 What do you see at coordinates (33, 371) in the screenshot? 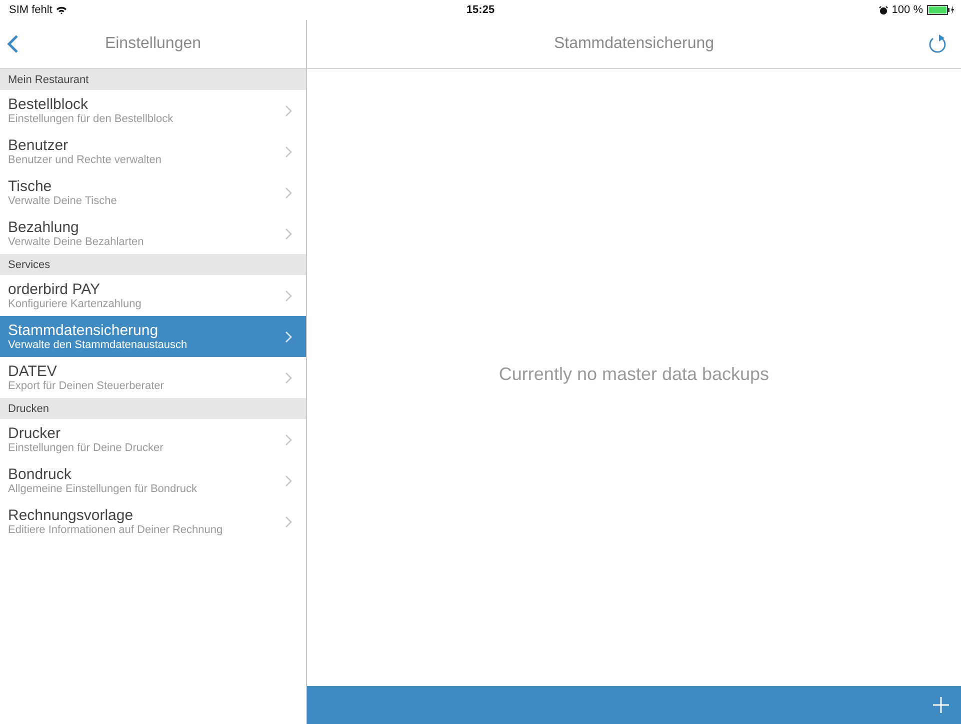
I see `item-title: DATEV` at bounding box center [33, 371].